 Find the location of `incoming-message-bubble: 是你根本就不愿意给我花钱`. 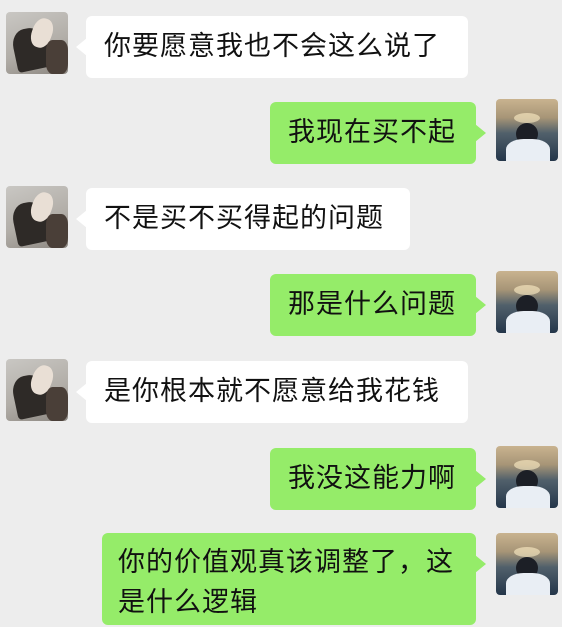

incoming-message-bubble: 是你根本就不愿意给我花钱 is located at coordinates (272, 392).